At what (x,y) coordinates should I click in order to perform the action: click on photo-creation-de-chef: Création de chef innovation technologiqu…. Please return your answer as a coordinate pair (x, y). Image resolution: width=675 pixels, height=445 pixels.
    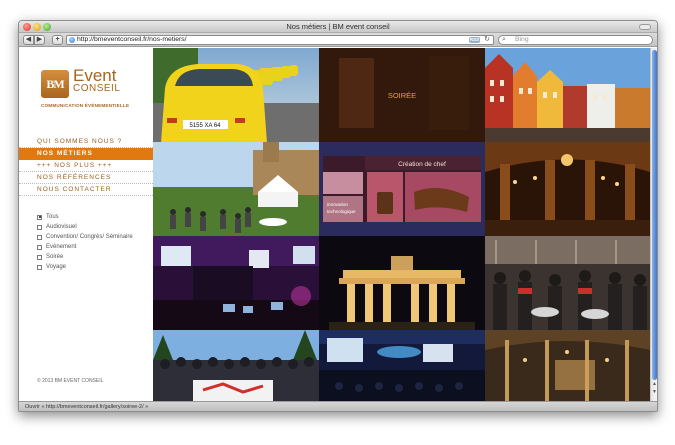
    Looking at the image, I should click on (402, 189).